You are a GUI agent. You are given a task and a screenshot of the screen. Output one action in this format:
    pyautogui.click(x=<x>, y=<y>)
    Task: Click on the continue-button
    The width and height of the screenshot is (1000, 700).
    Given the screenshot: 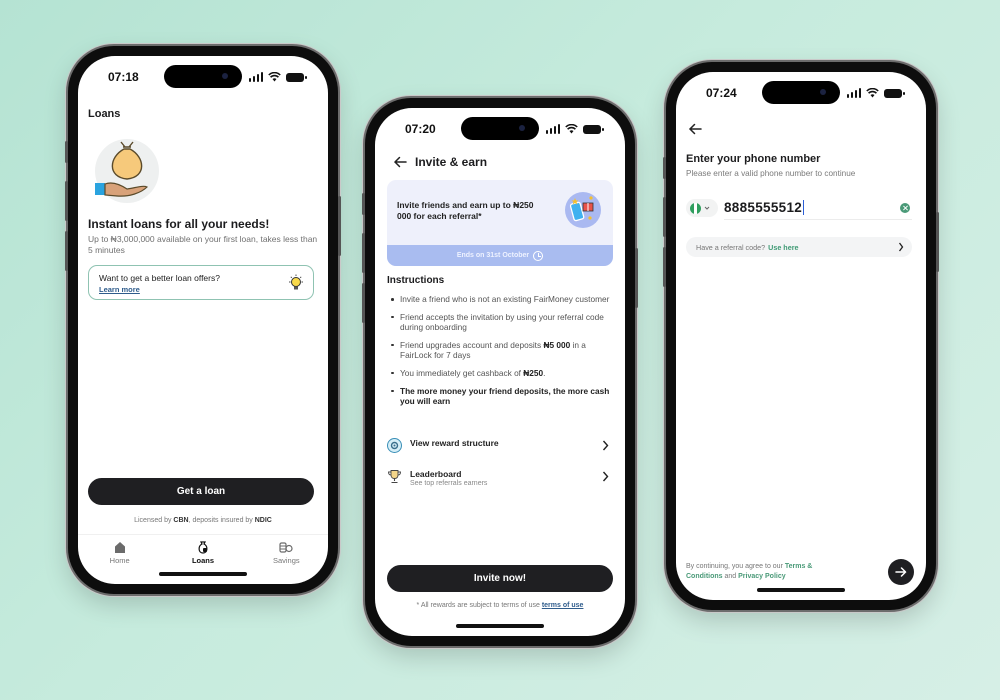 What is the action you would take?
    pyautogui.click(x=901, y=572)
    